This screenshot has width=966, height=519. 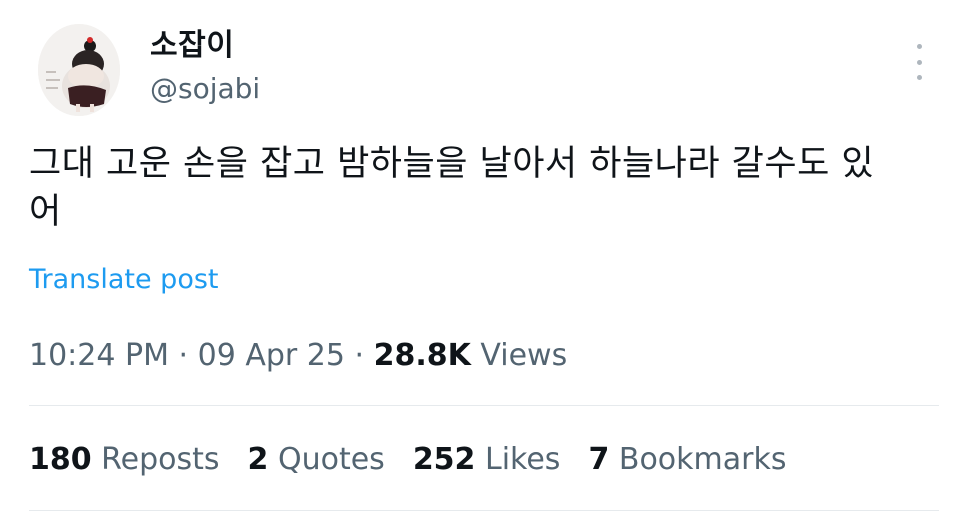 What do you see at coordinates (919, 62) in the screenshot?
I see `more-icon` at bounding box center [919, 62].